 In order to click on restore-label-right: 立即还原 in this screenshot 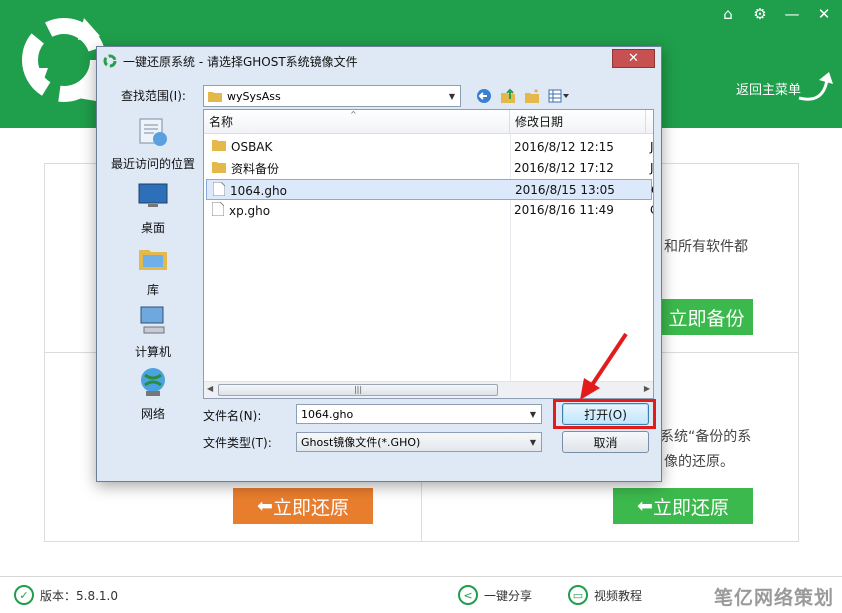, I will do `click(690, 507)`.